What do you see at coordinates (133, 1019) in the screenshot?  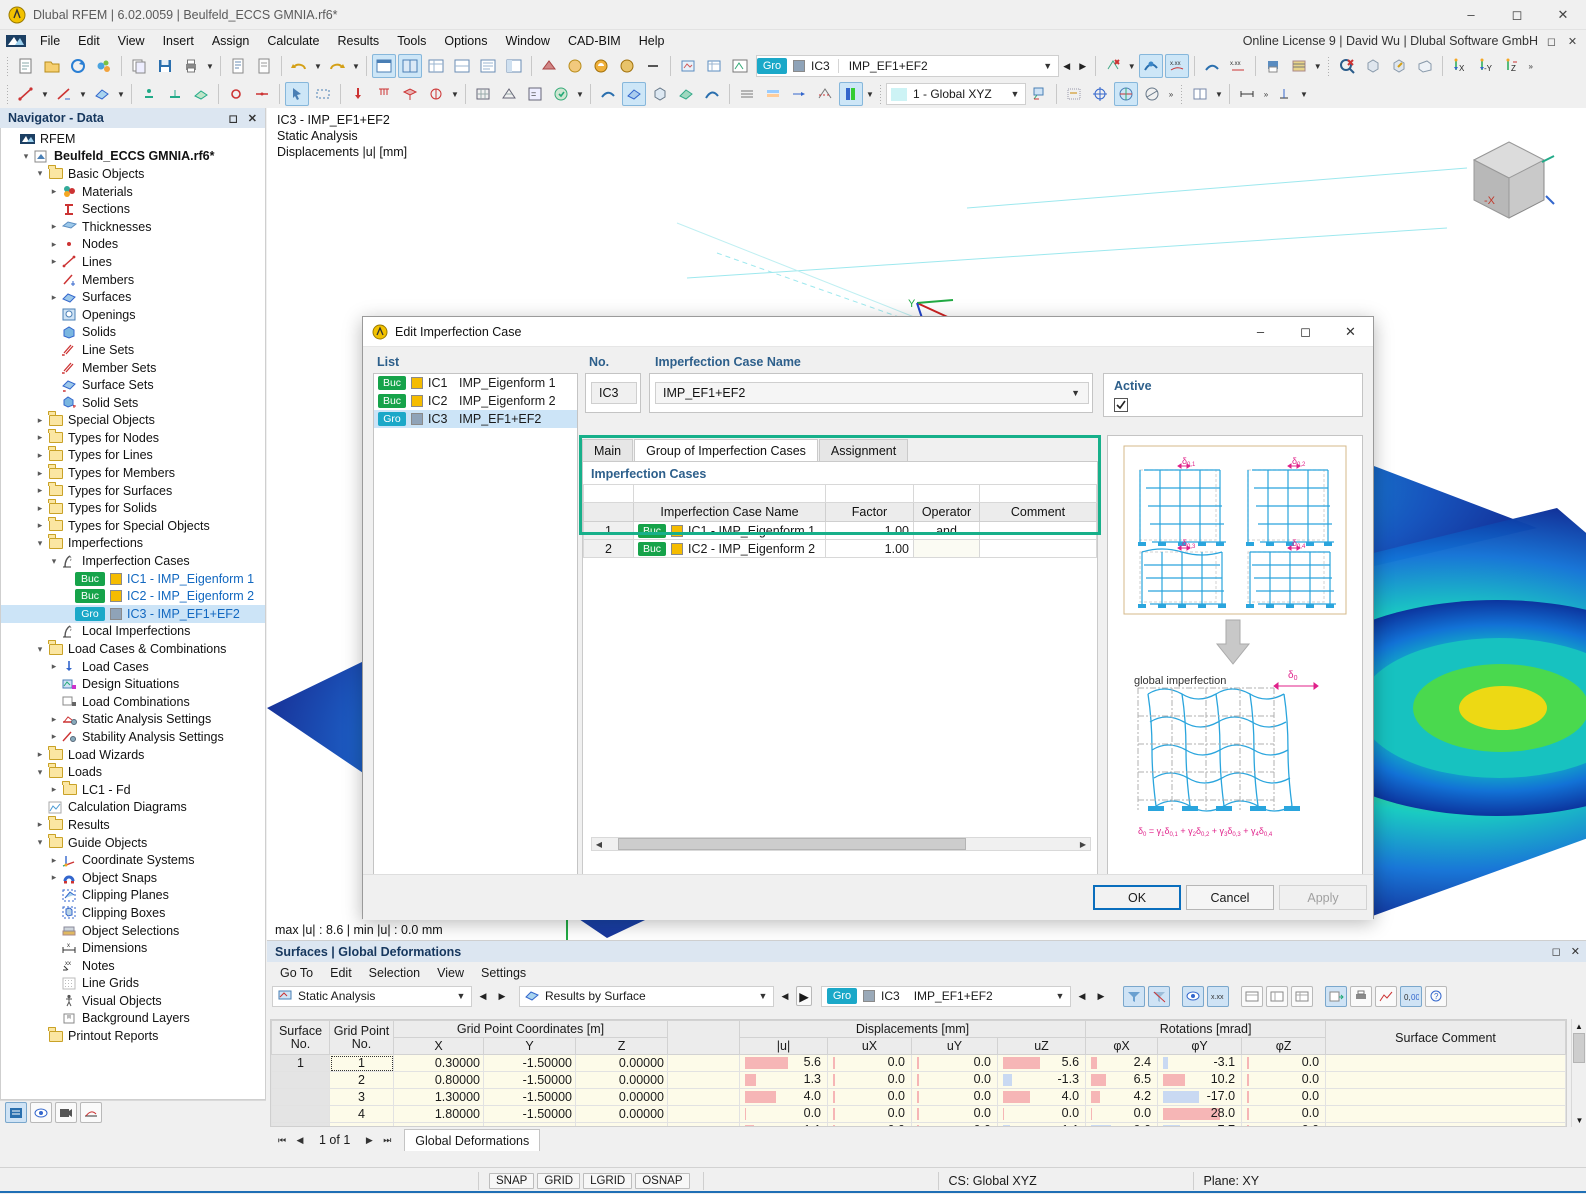 I see `nav-item-background-layers: Background Layers` at bounding box center [133, 1019].